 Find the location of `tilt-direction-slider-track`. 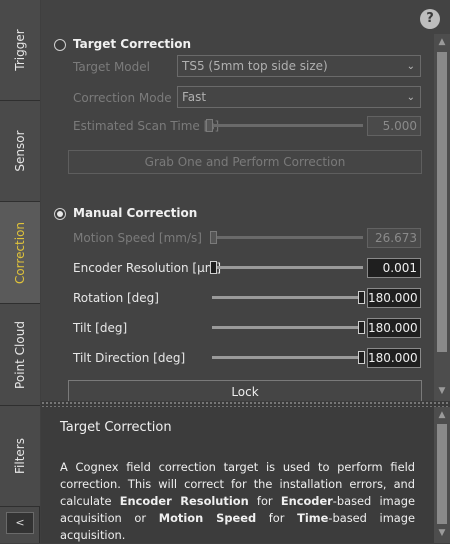

tilt-direction-slider-track is located at coordinates (287, 357).